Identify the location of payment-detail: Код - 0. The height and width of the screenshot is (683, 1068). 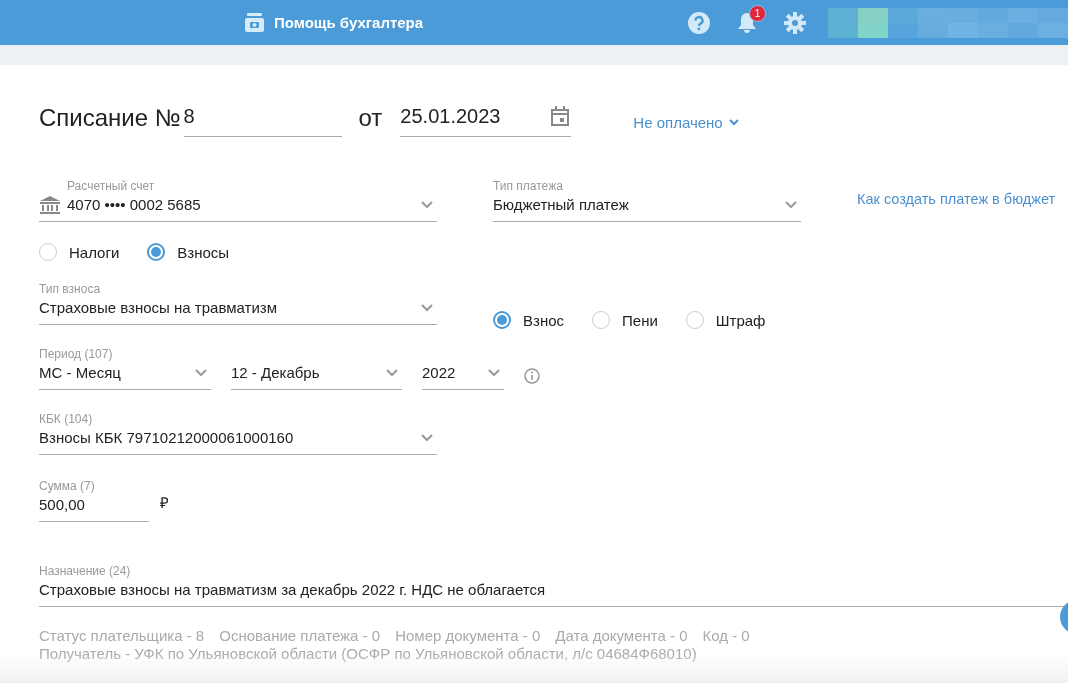
(726, 636).